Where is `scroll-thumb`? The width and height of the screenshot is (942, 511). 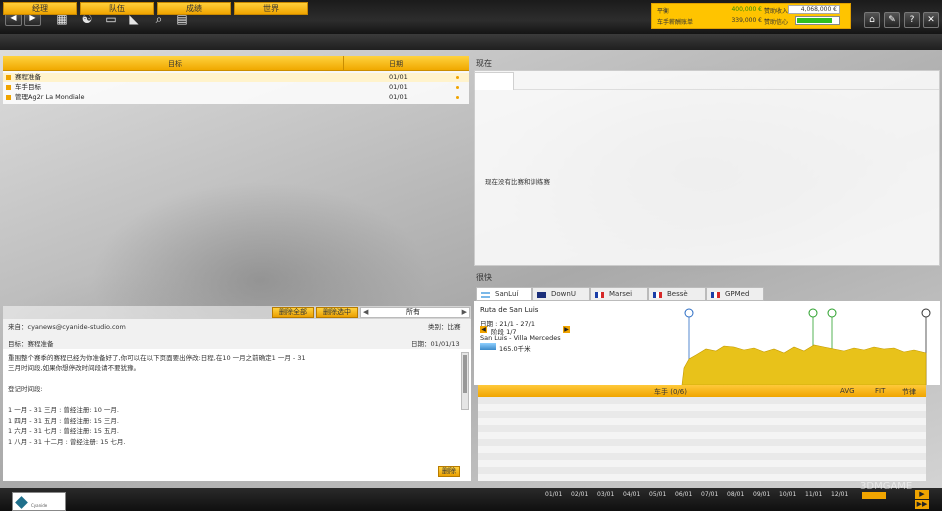 scroll-thumb is located at coordinates (465, 374).